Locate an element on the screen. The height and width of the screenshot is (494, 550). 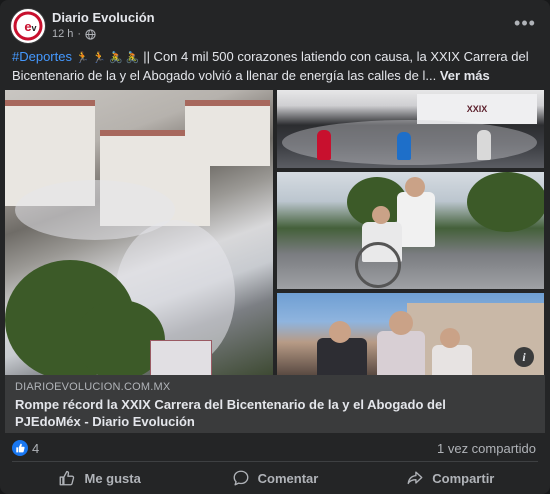
photo-wheelchair-runner is located at coordinates (410, 230).